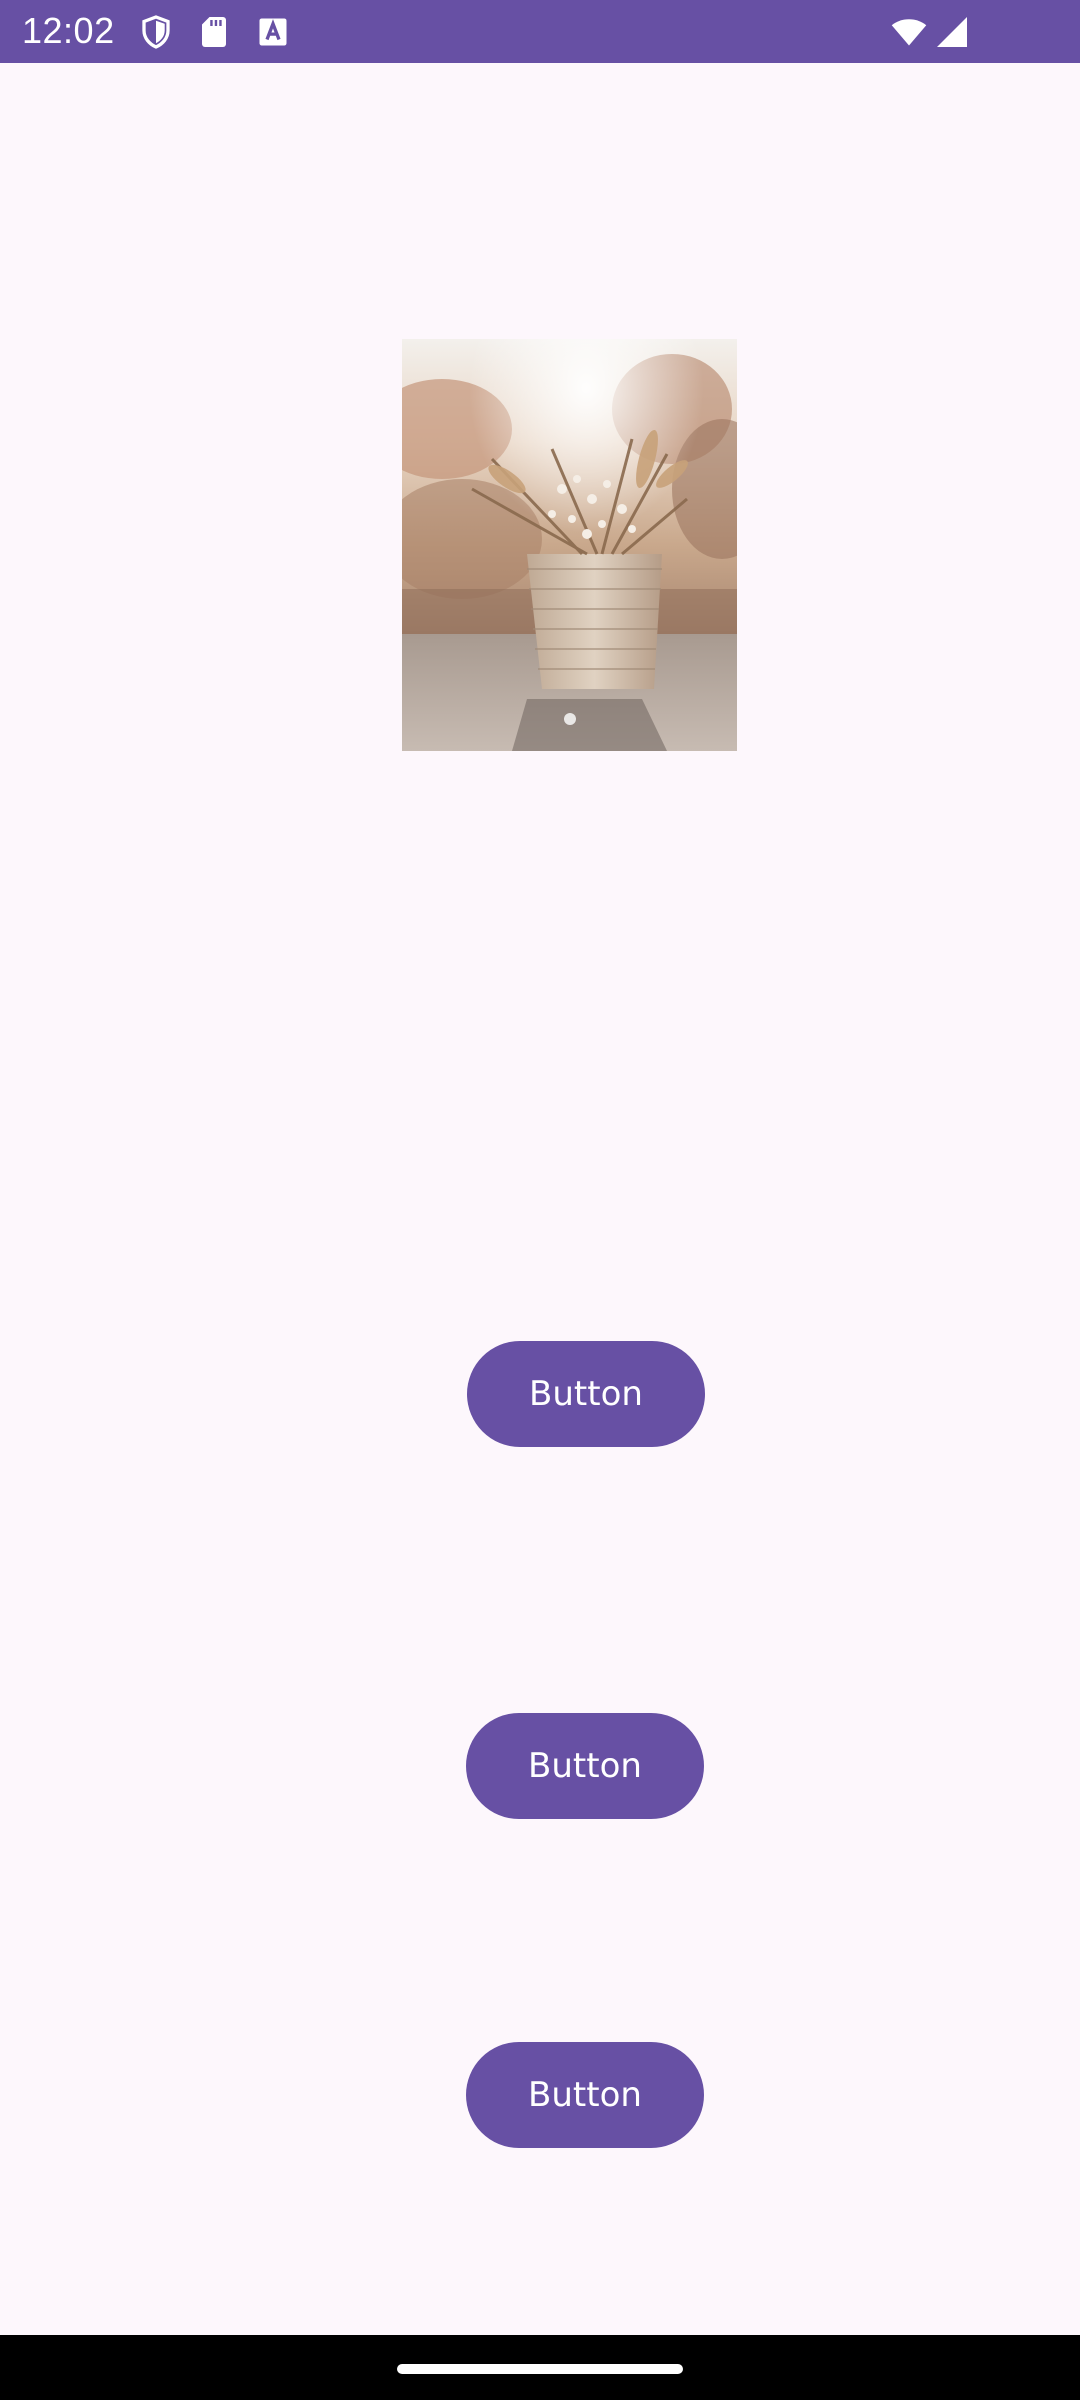 The height and width of the screenshot is (2400, 1080). What do you see at coordinates (273, 32) in the screenshot?
I see `text-a-icon` at bounding box center [273, 32].